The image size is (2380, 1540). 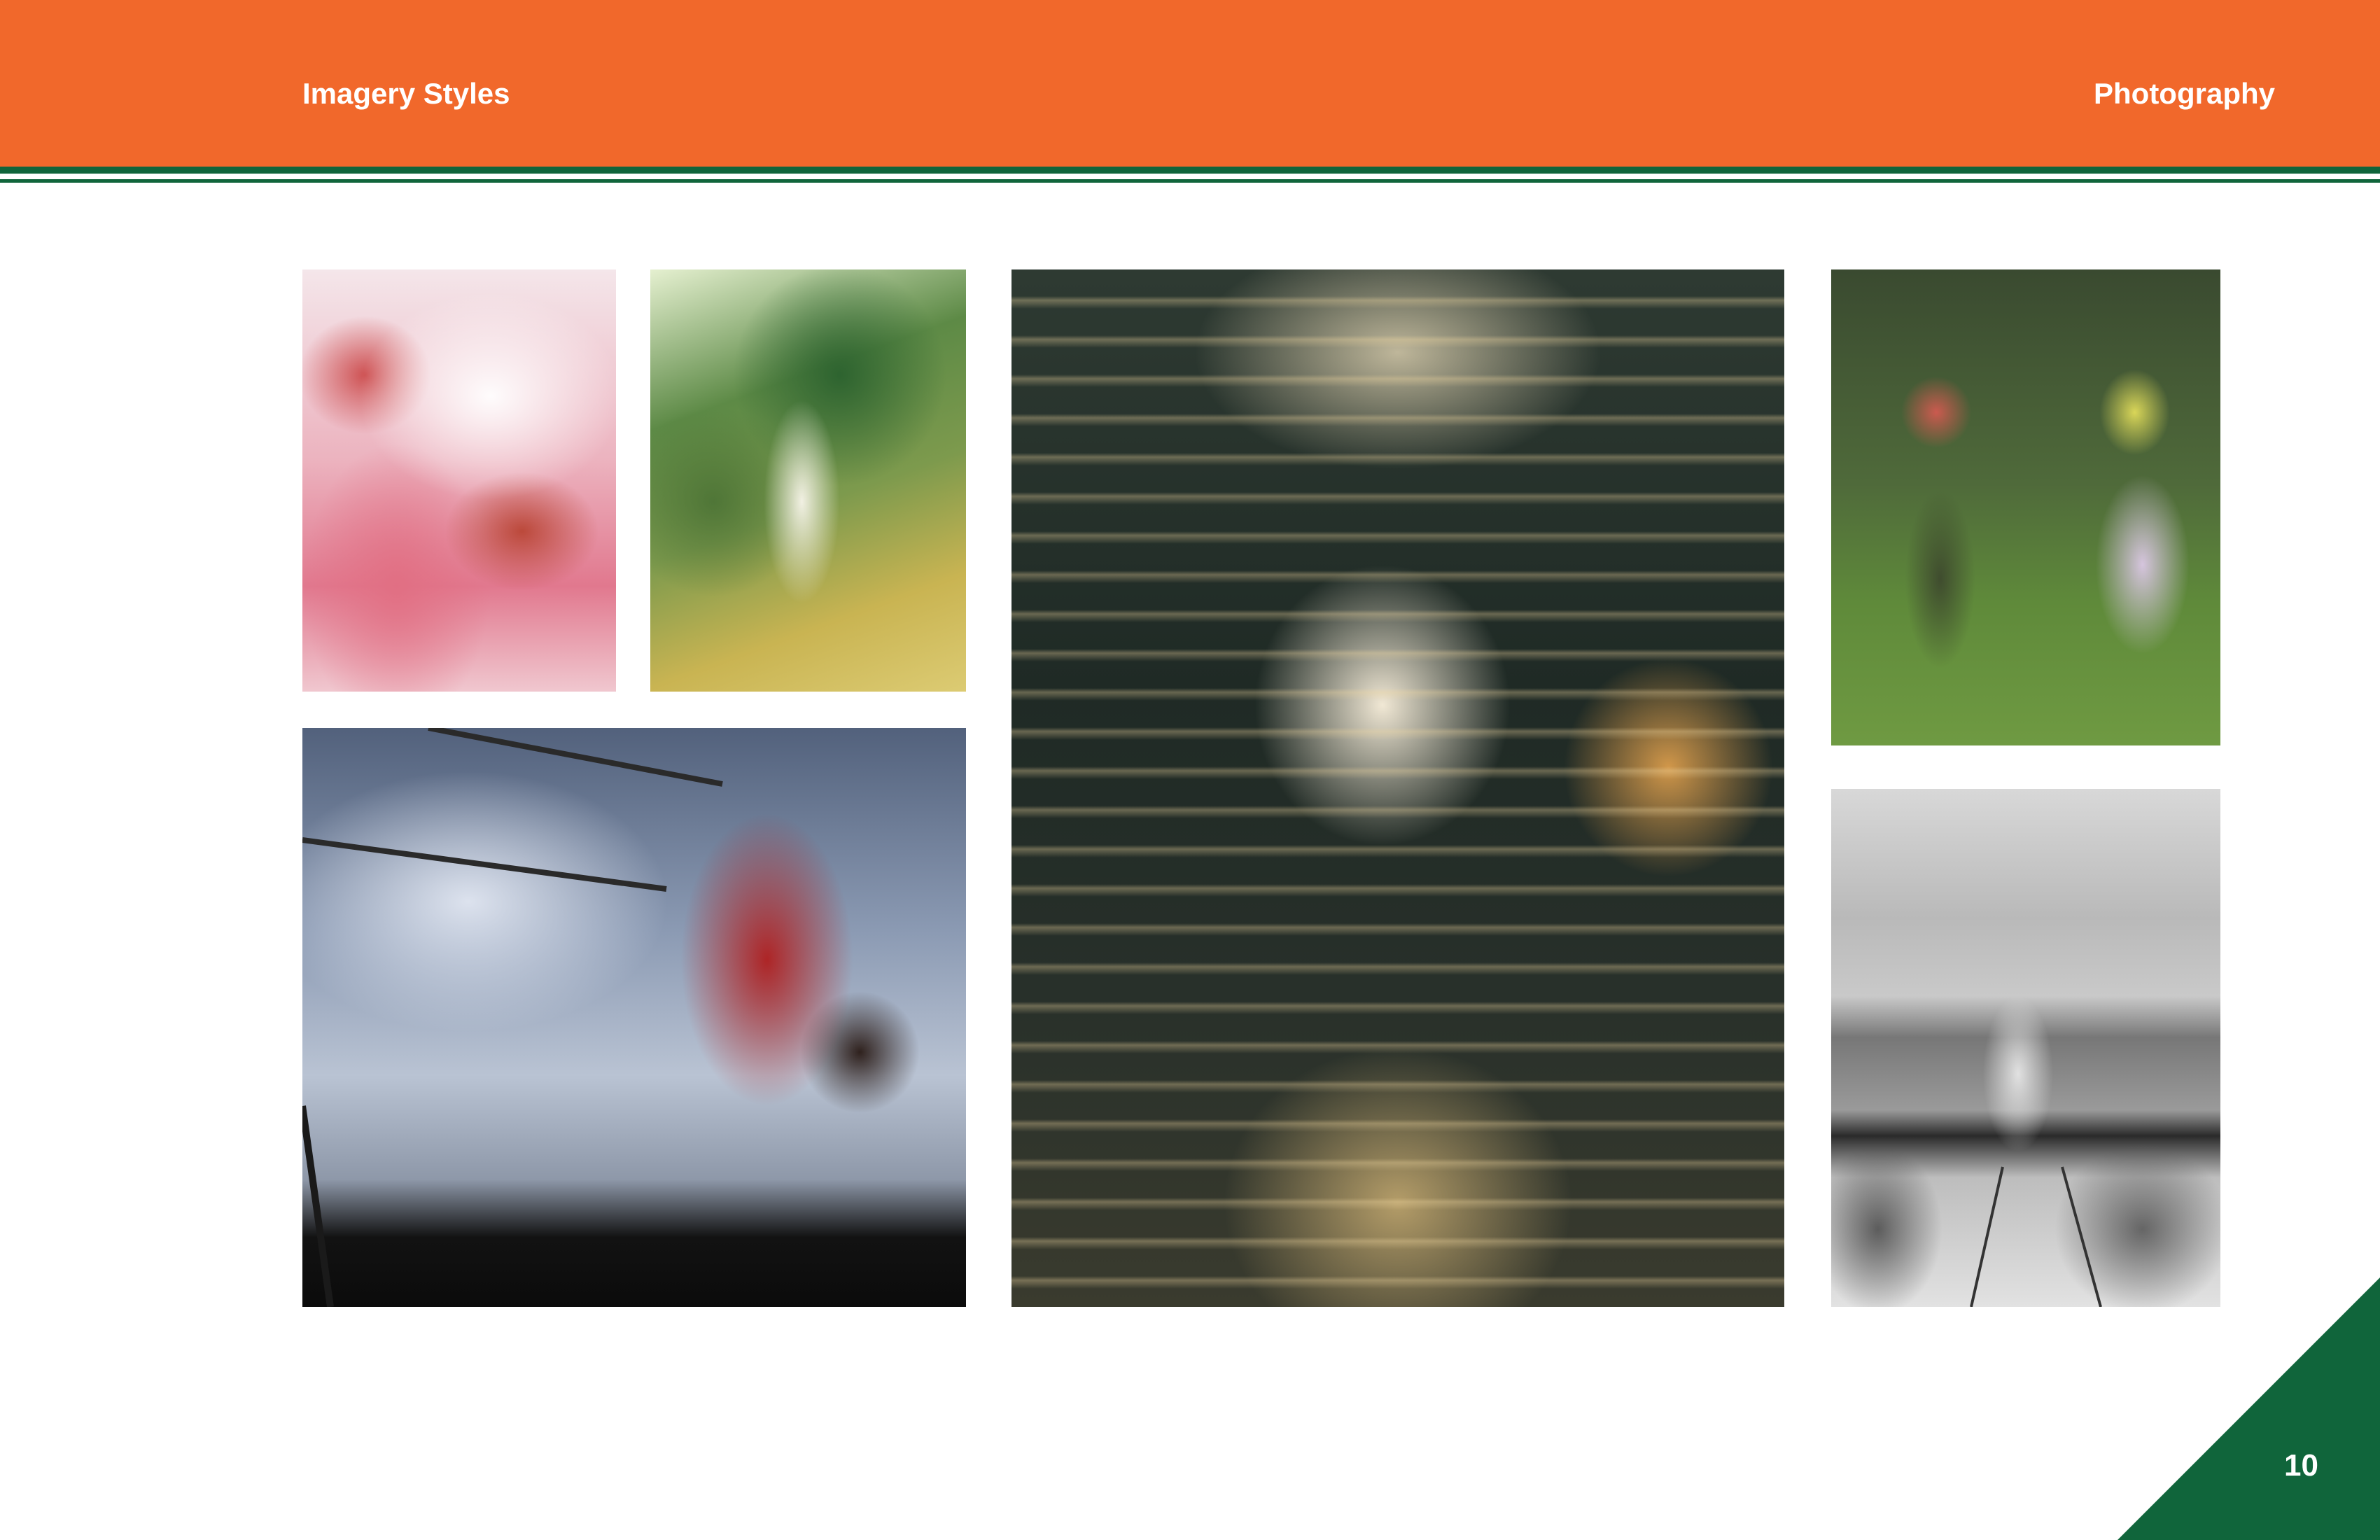 What do you see at coordinates (2184, 93) in the screenshot?
I see `section-label: Photography` at bounding box center [2184, 93].